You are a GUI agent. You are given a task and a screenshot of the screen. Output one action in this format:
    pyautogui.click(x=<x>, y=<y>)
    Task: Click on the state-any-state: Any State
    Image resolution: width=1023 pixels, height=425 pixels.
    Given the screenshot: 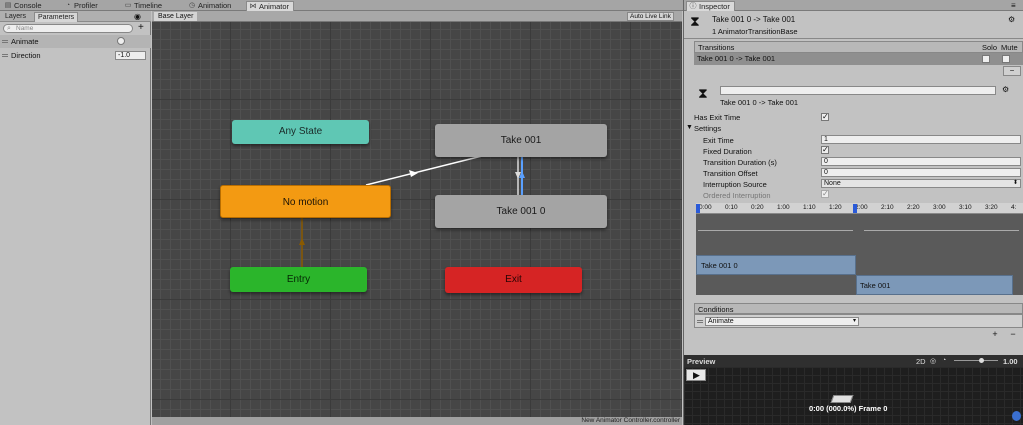 What is the action you would take?
    pyautogui.click(x=300, y=132)
    